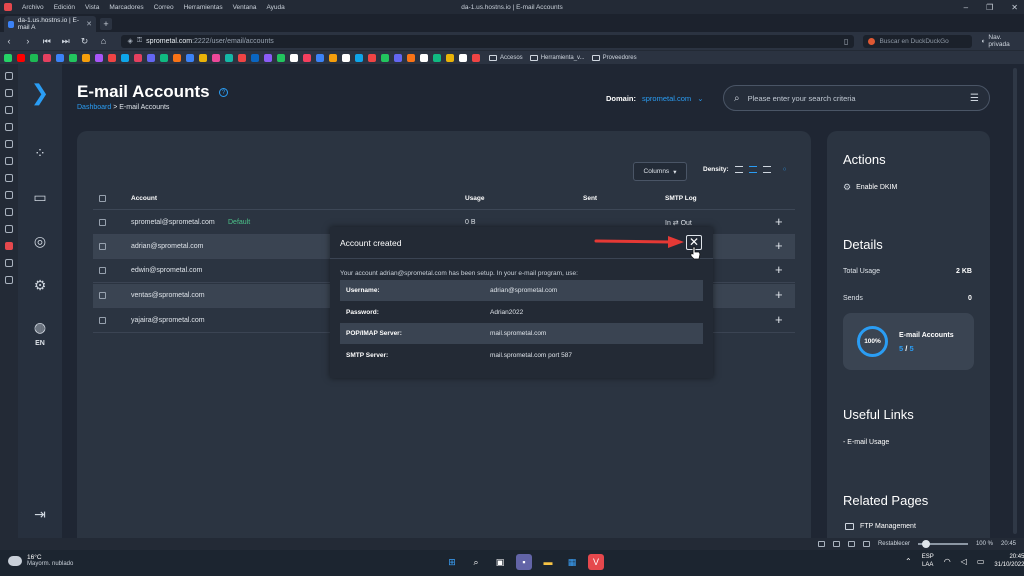 The image size is (1024, 576). I want to click on row-account: adrian@sprometal.com, so click(167, 246).